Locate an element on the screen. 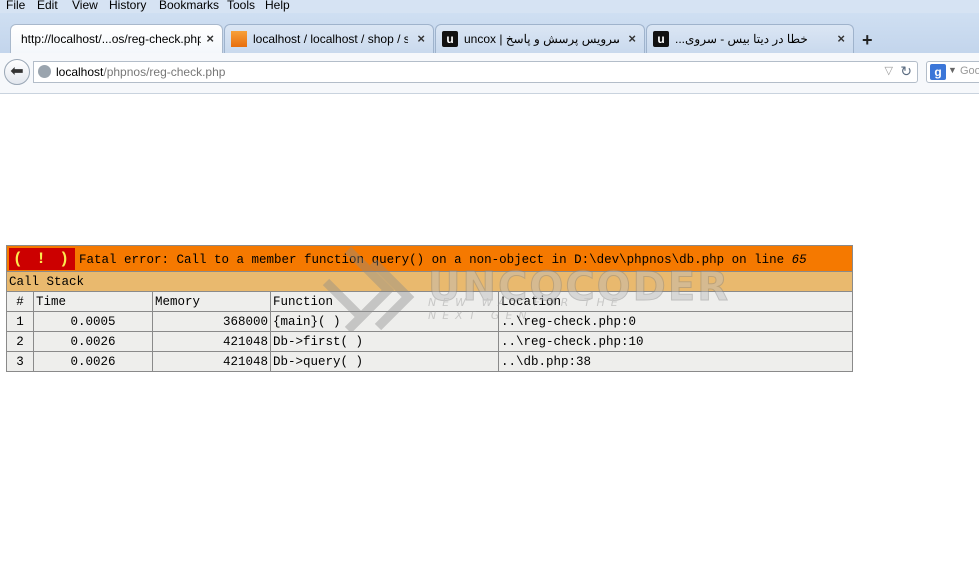 This screenshot has height=577, width=979. call-stack-title: Call Stack is located at coordinates (429, 281).